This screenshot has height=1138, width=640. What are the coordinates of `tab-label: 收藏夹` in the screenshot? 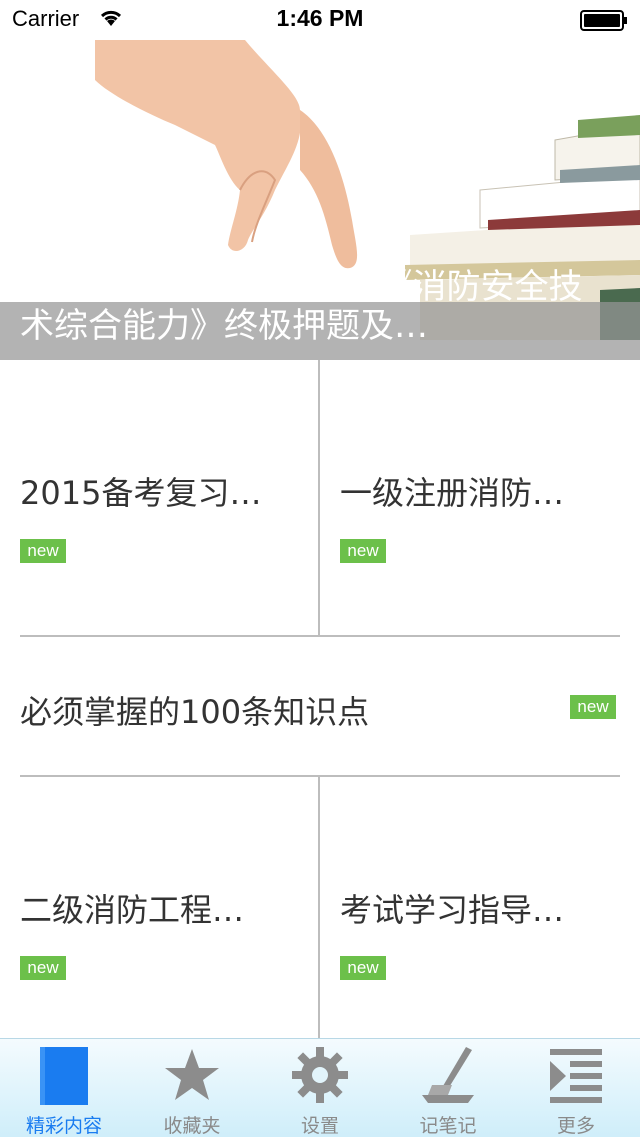 It's located at (192, 1126).